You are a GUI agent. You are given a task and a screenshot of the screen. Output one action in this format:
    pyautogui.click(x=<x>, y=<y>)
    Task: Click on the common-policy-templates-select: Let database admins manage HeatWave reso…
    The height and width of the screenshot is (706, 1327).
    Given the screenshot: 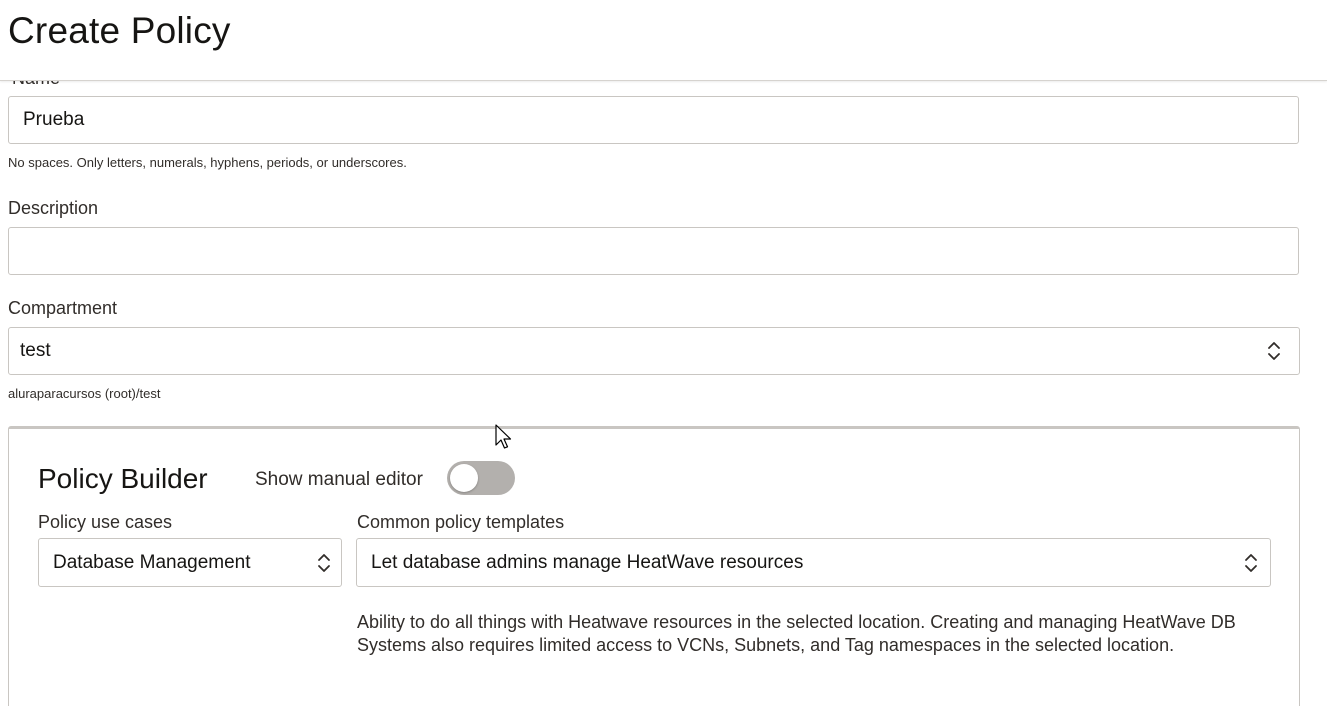 What is the action you would take?
    pyautogui.click(x=813, y=562)
    